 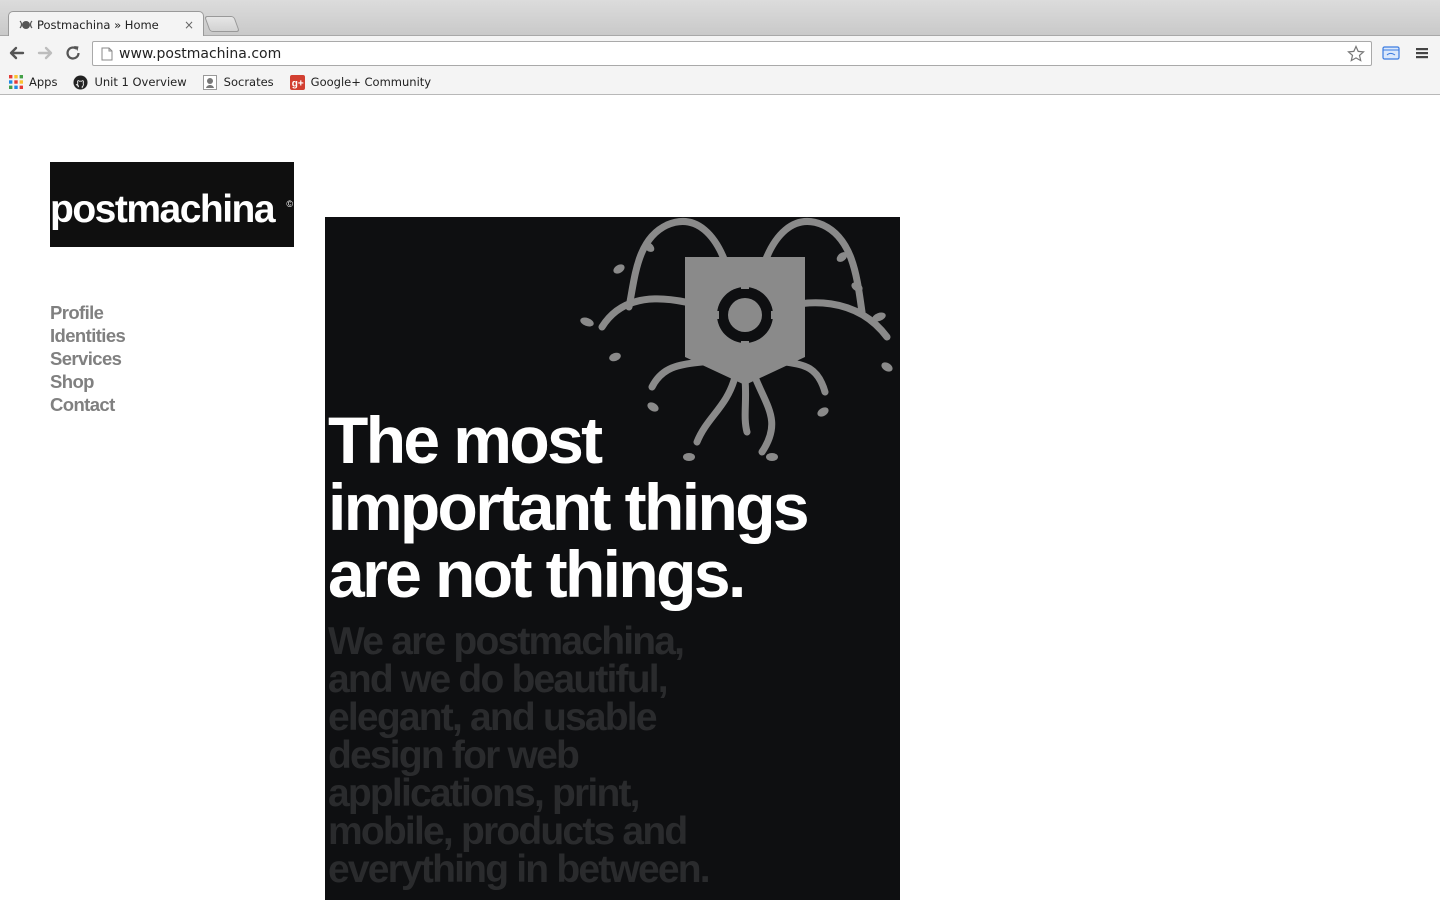 I want to click on browser-toolbar, so click(x=720, y=53).